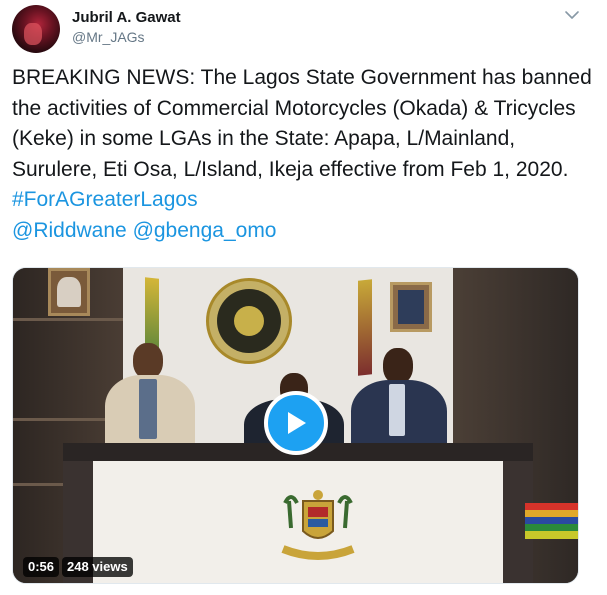 The width and height of the screenshot is (607, 595). Describe the element at coordinates (411, 307) in the screenshot. I see `portrait-frame-right` at that location.